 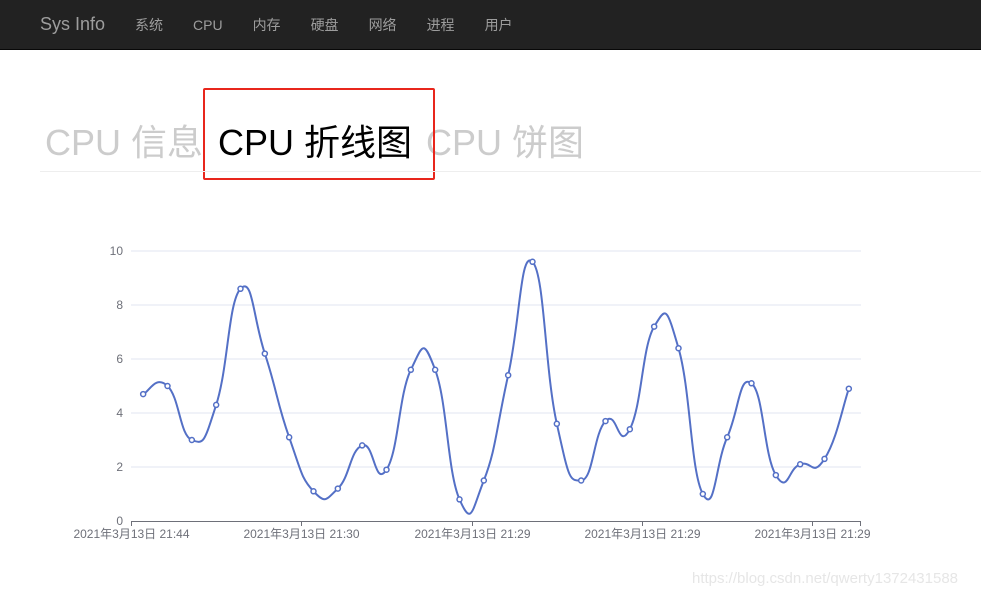 I want to click on watermark: https://blog.csdn.net/qwerty1372431588, so click(x=825, y=578).